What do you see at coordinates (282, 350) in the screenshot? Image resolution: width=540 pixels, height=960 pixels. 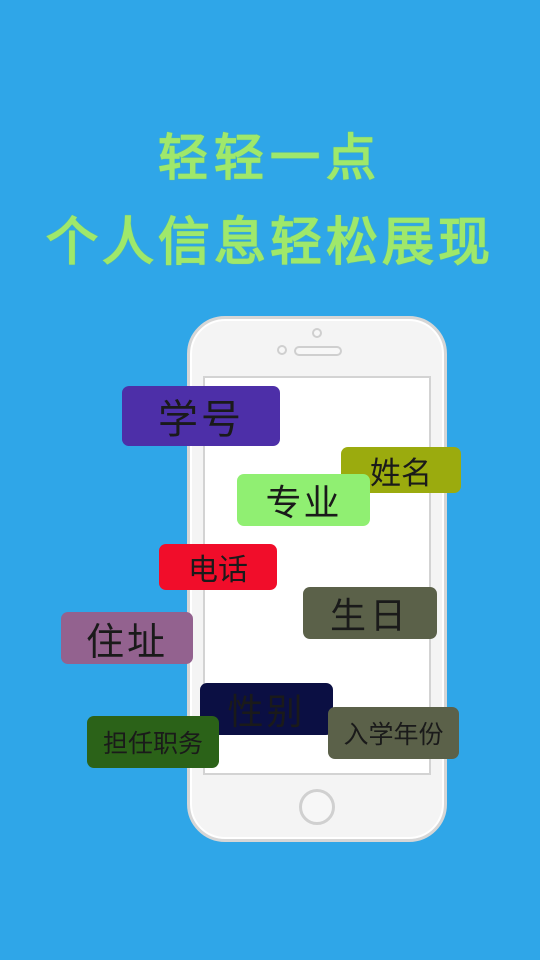 I see `phone-sensor-icon` at bounding box center [282, 350].